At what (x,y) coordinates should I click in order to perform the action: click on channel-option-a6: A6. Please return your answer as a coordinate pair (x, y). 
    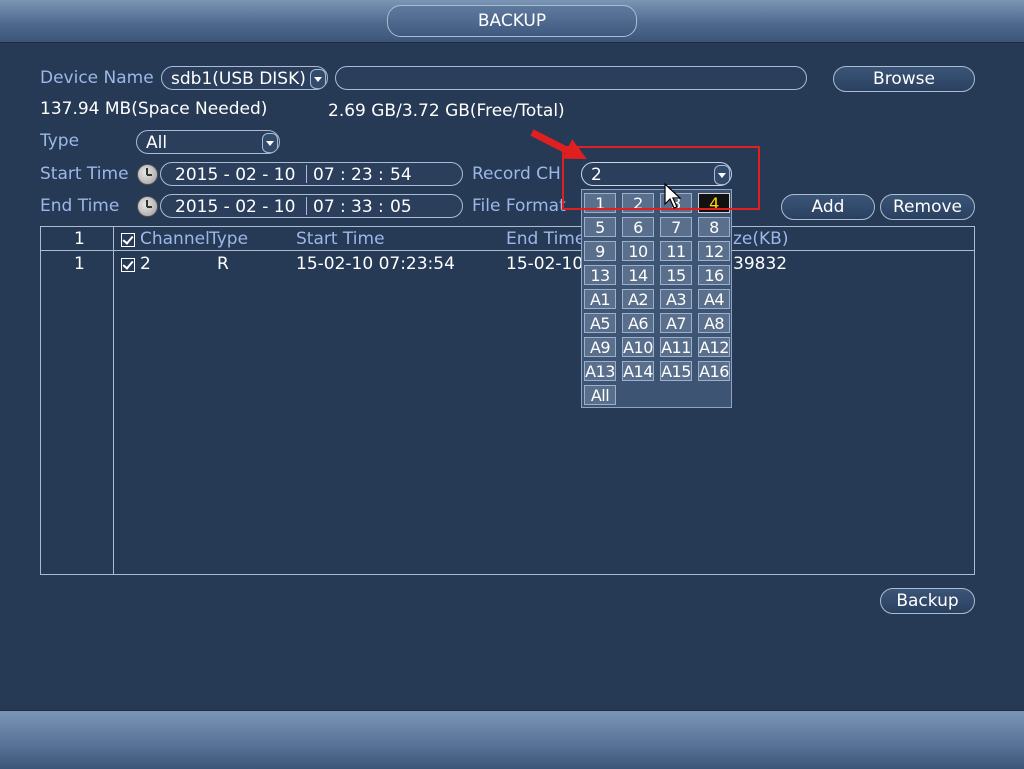
    Looking at the image, I should click on (638, 323).